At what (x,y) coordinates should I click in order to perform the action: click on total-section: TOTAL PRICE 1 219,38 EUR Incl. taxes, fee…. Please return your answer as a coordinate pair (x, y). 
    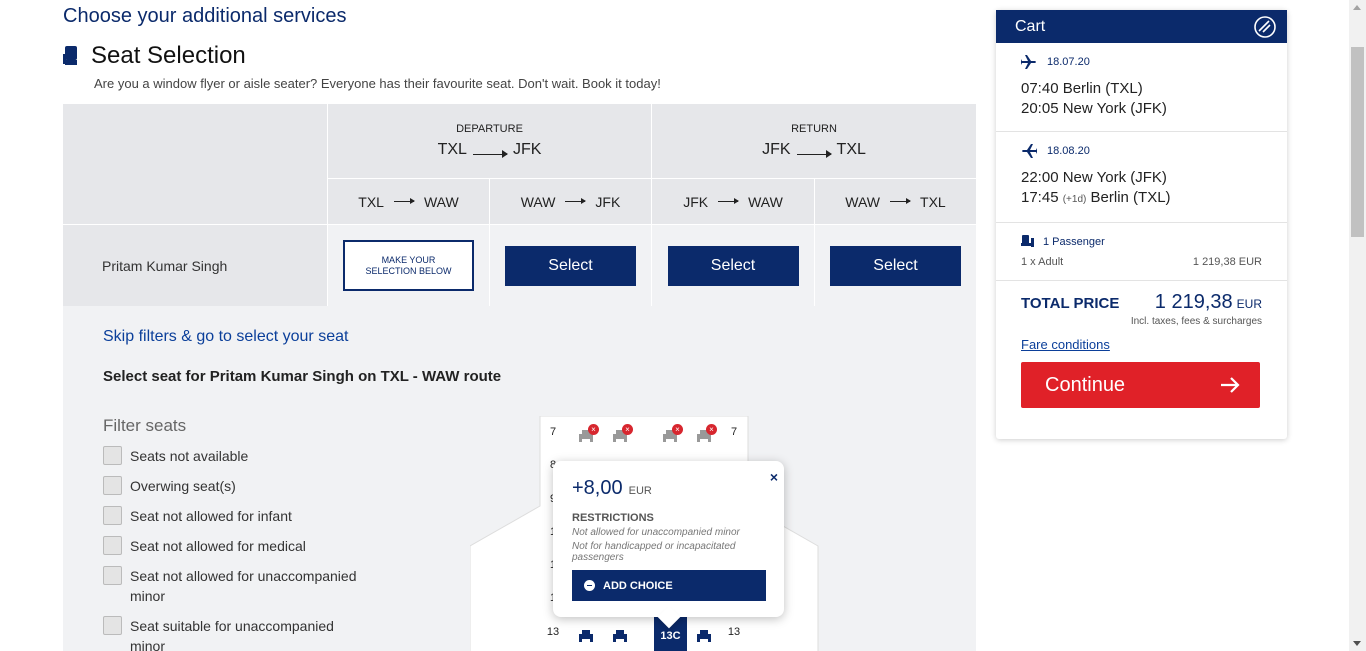
    Looking at the image, I should click on (1141, 344).